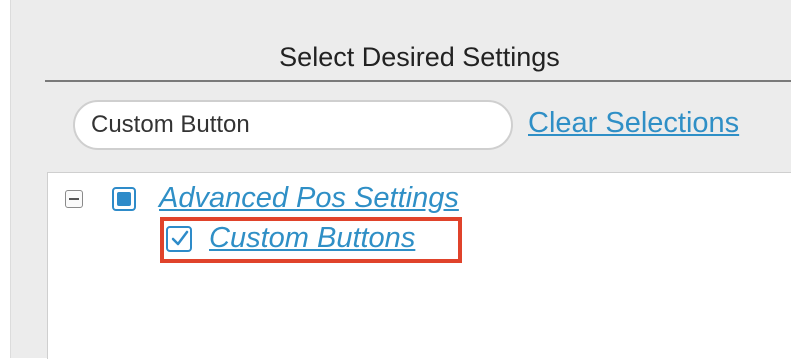 Image resolution: width=791 pixels, height=359 pixels. What do you see at coordinates (312, 238) in the screenshot?
I see `tree-item-custom-buttons: Custom Buttons` at bounding box center [312, 238].